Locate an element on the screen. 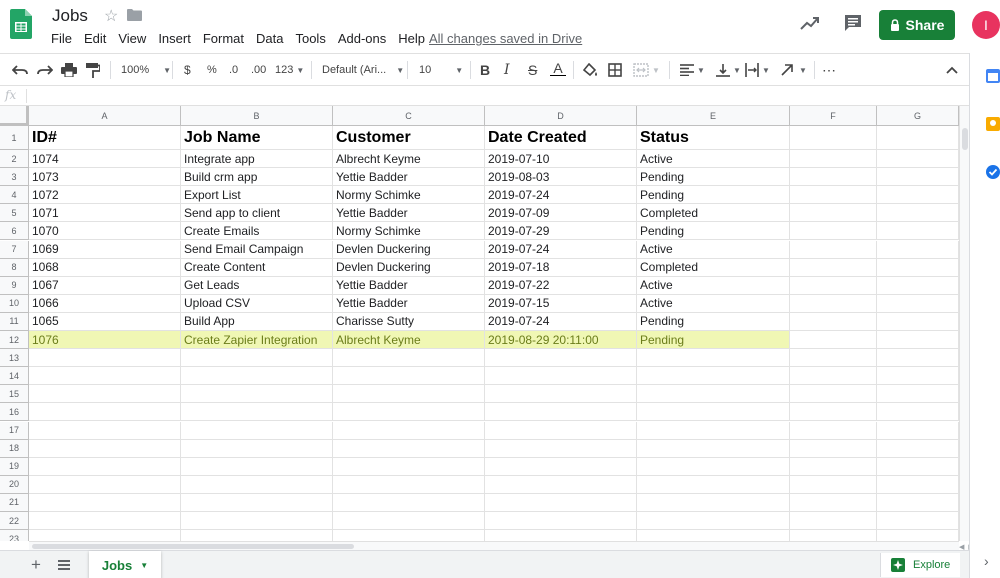  row-header: 19 is located at coordinates (14, 466).